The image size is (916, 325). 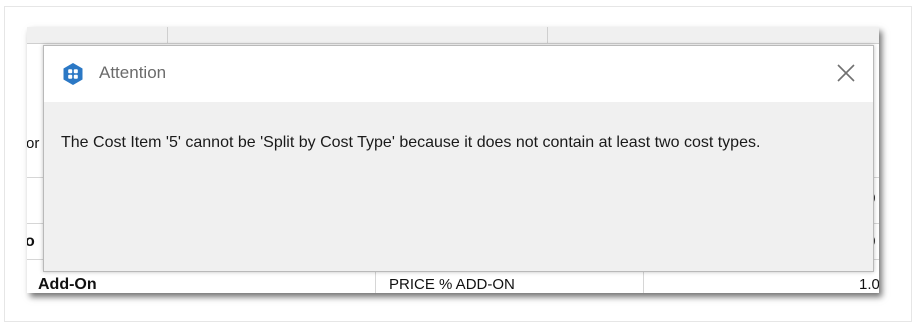 What do you see at coordinates (73, 74) in the screenshot?
I see `app-logo-icon` at bounding box center [73, 74].